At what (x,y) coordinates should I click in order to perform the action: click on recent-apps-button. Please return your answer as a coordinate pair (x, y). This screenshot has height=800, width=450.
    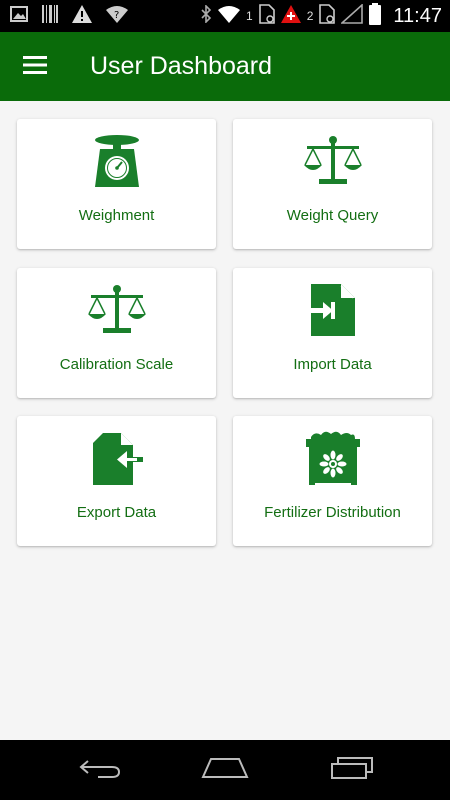
    Looking at the image, I should click on (352, 770).